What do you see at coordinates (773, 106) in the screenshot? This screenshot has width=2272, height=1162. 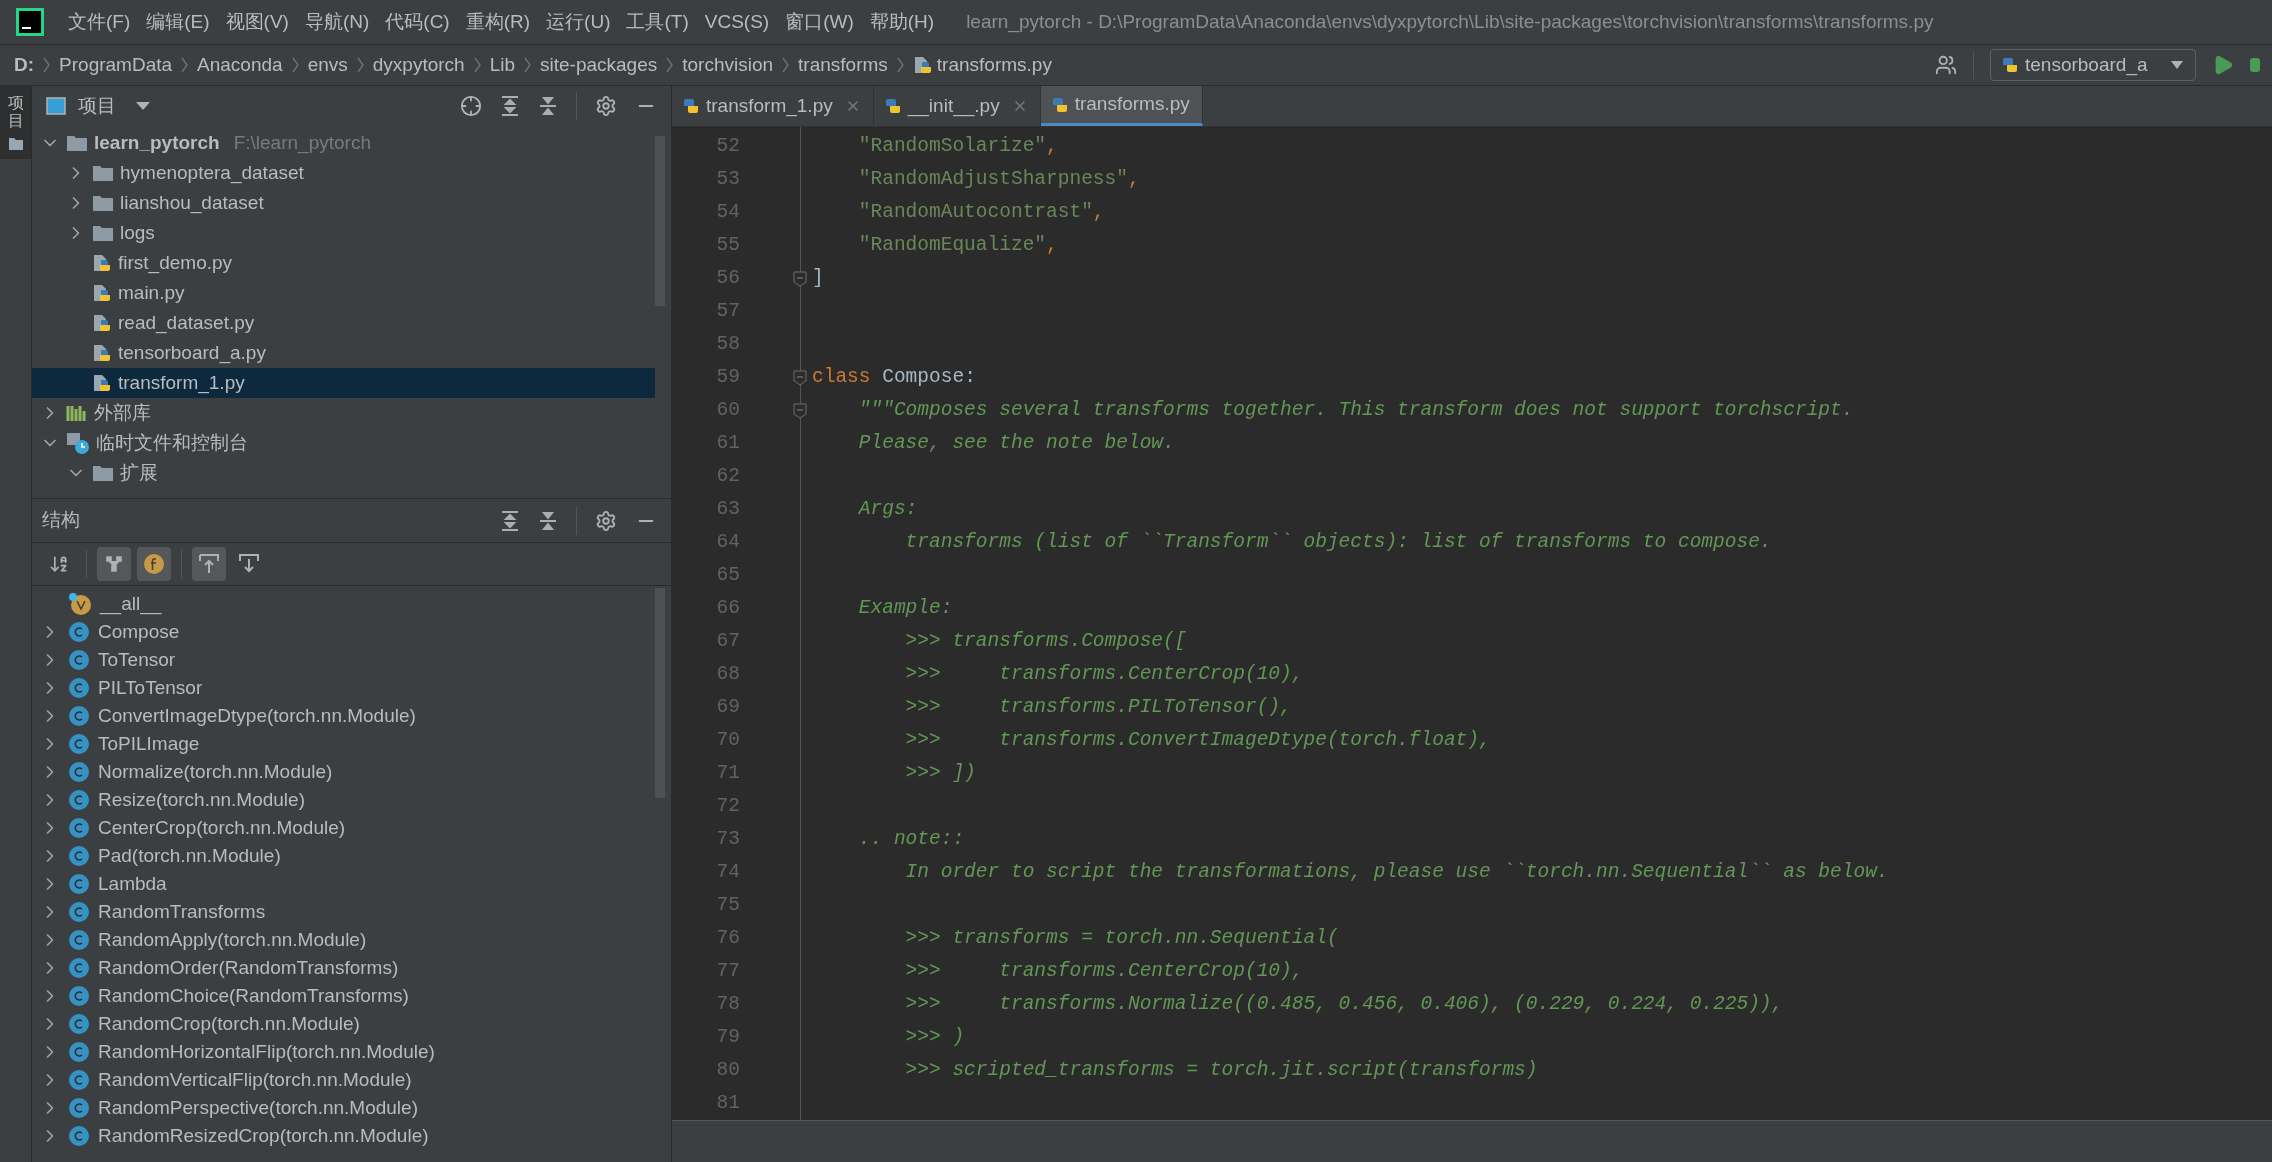 I see `editor-tab: transform_1.py` at bounding box center [773, 106].